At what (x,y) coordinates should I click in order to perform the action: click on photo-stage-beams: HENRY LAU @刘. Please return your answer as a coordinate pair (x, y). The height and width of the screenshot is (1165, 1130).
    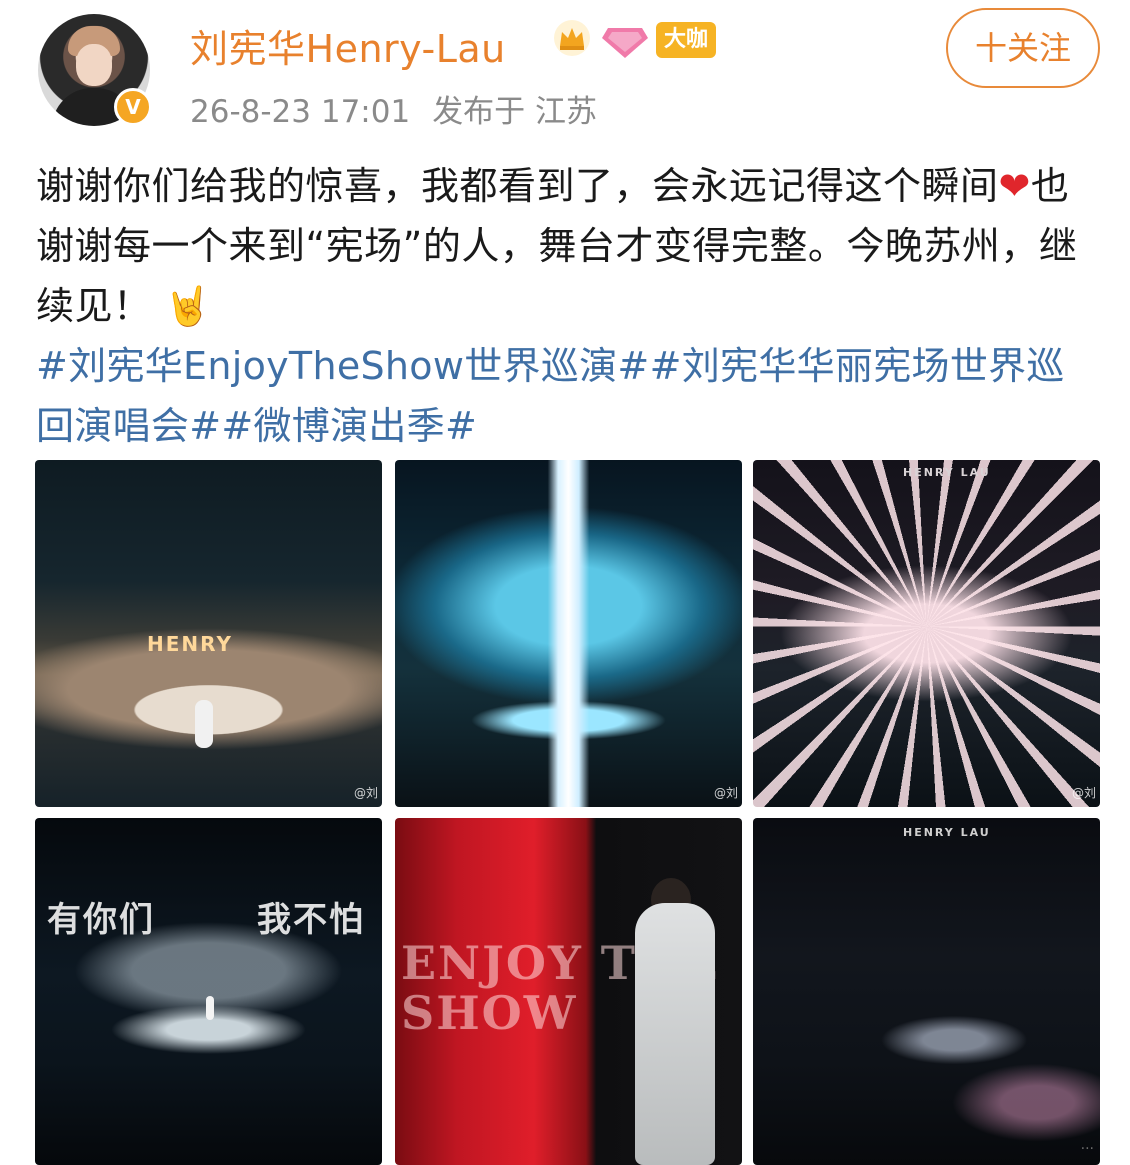
    Looking at the image, I should click on (926, 633).